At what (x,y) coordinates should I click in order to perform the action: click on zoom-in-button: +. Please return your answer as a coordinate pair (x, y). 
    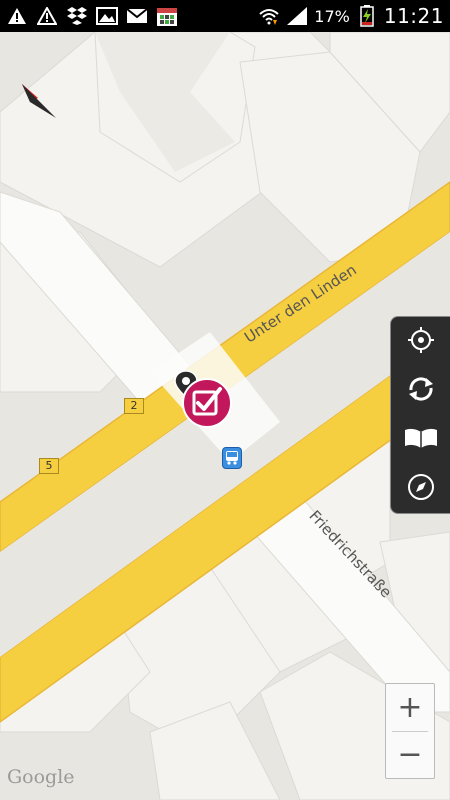
    Looking at the image, I should click on (410, 707).